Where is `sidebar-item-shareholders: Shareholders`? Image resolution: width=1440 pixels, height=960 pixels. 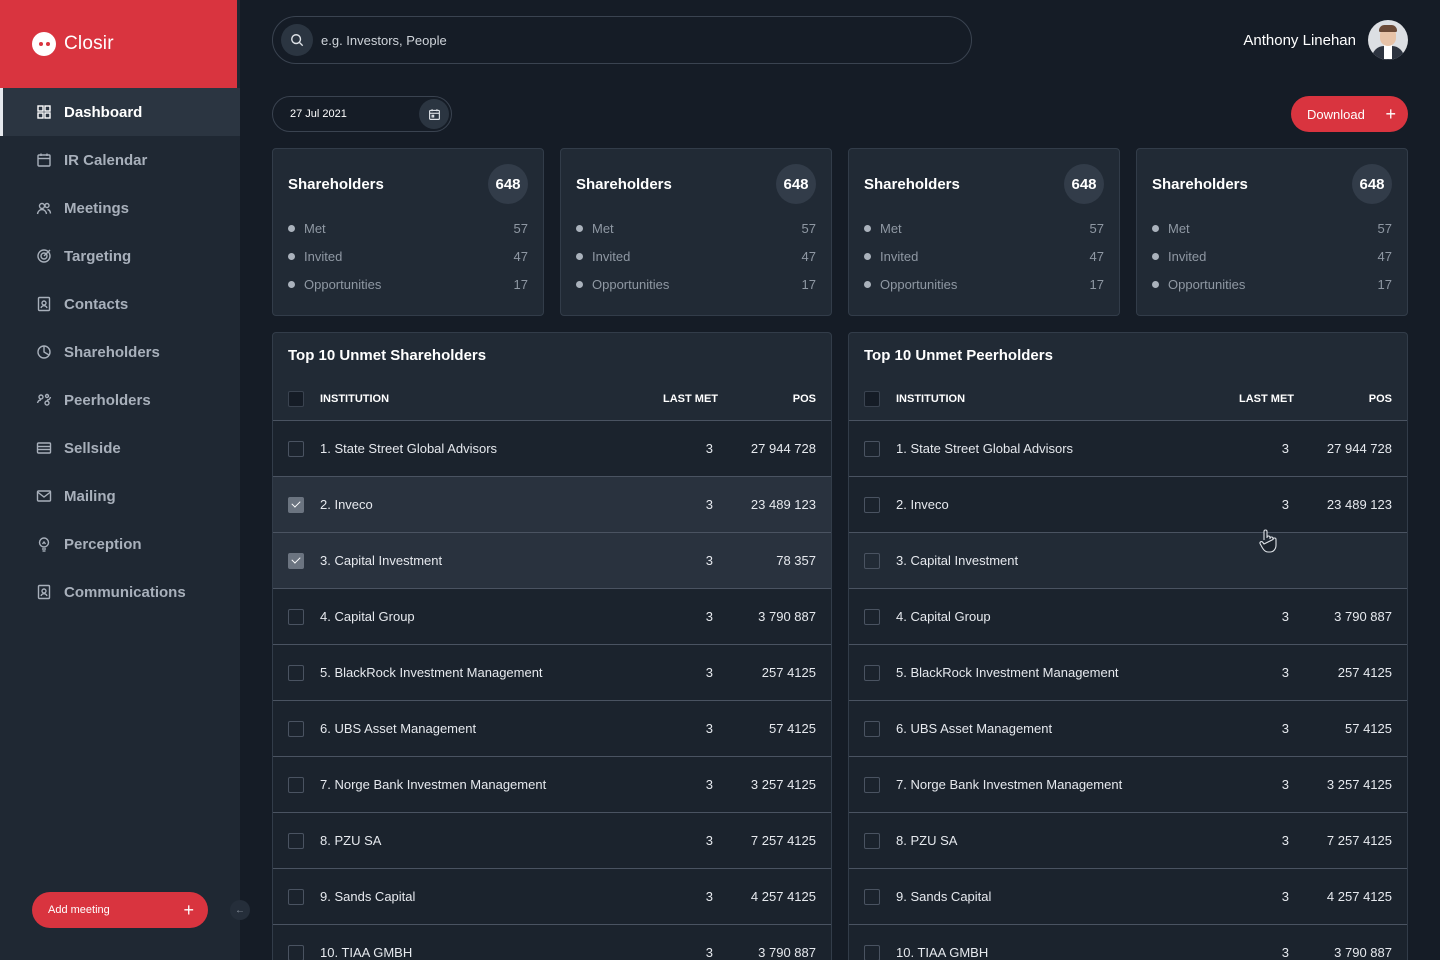
sidebar-item-shareholders: Shareholders is located at coordinates (120, 352).